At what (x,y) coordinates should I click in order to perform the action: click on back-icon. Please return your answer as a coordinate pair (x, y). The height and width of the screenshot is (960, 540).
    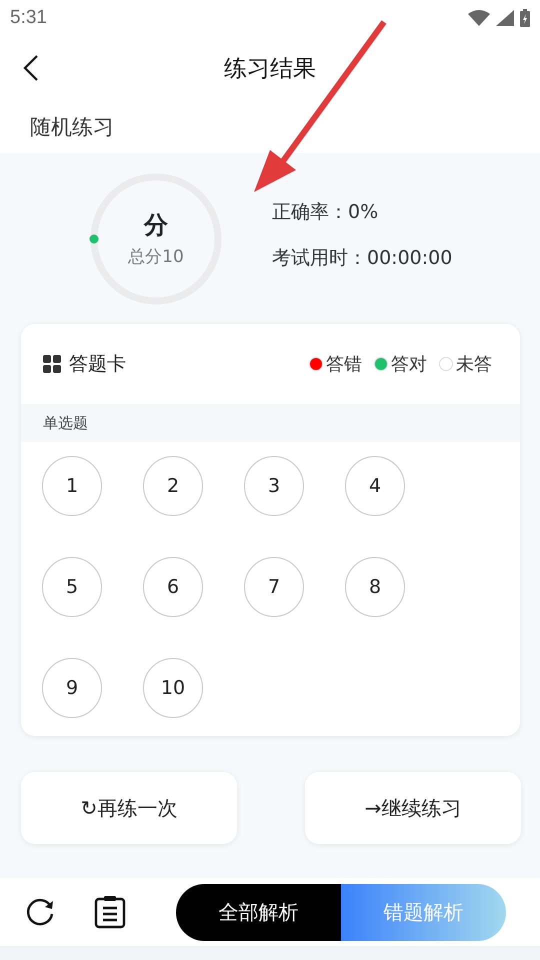
    Looking at the image, I should click on (31, 68).